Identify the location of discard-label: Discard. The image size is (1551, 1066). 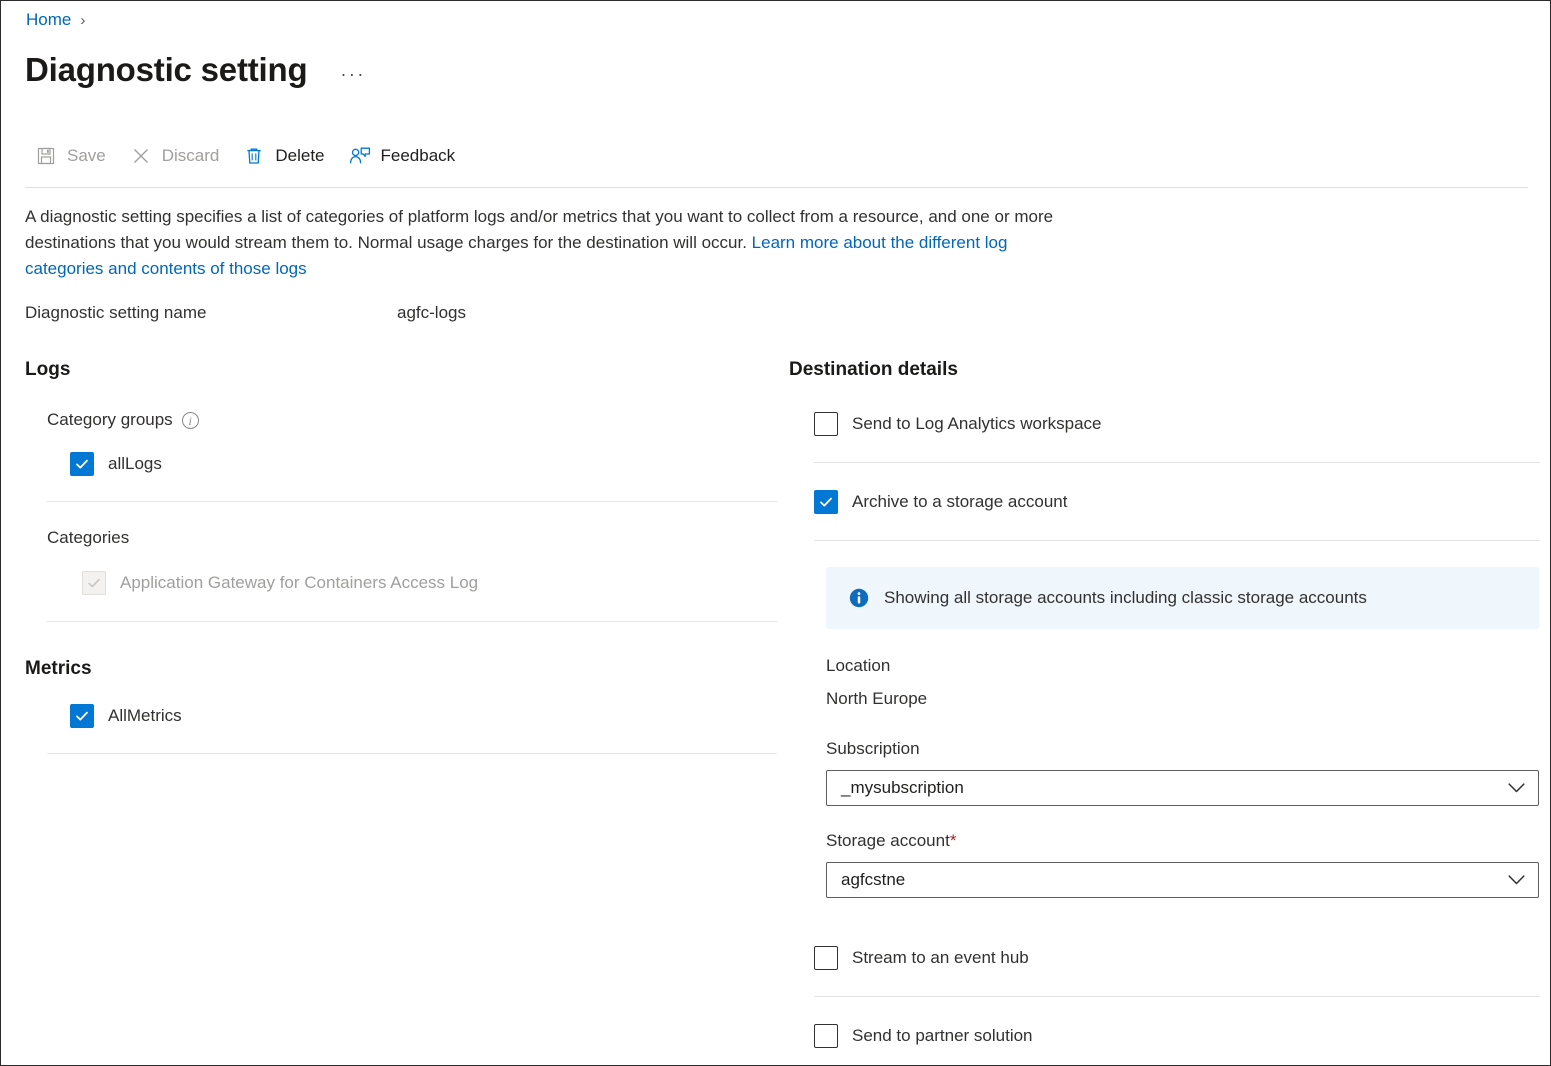
(190, 155).